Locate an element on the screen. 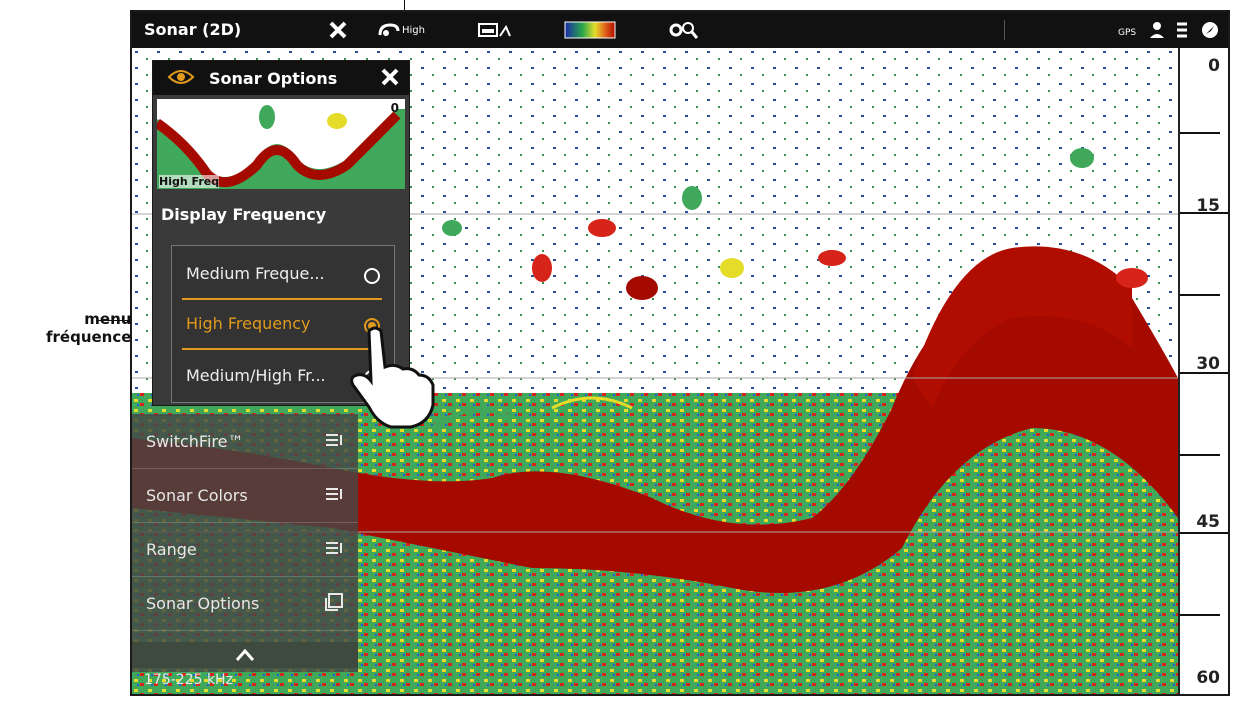 Image resolution: width=1234 pixels, height=701 pixels. frequency-readout: 175-225 kHz is located at coordinates (188, 680).